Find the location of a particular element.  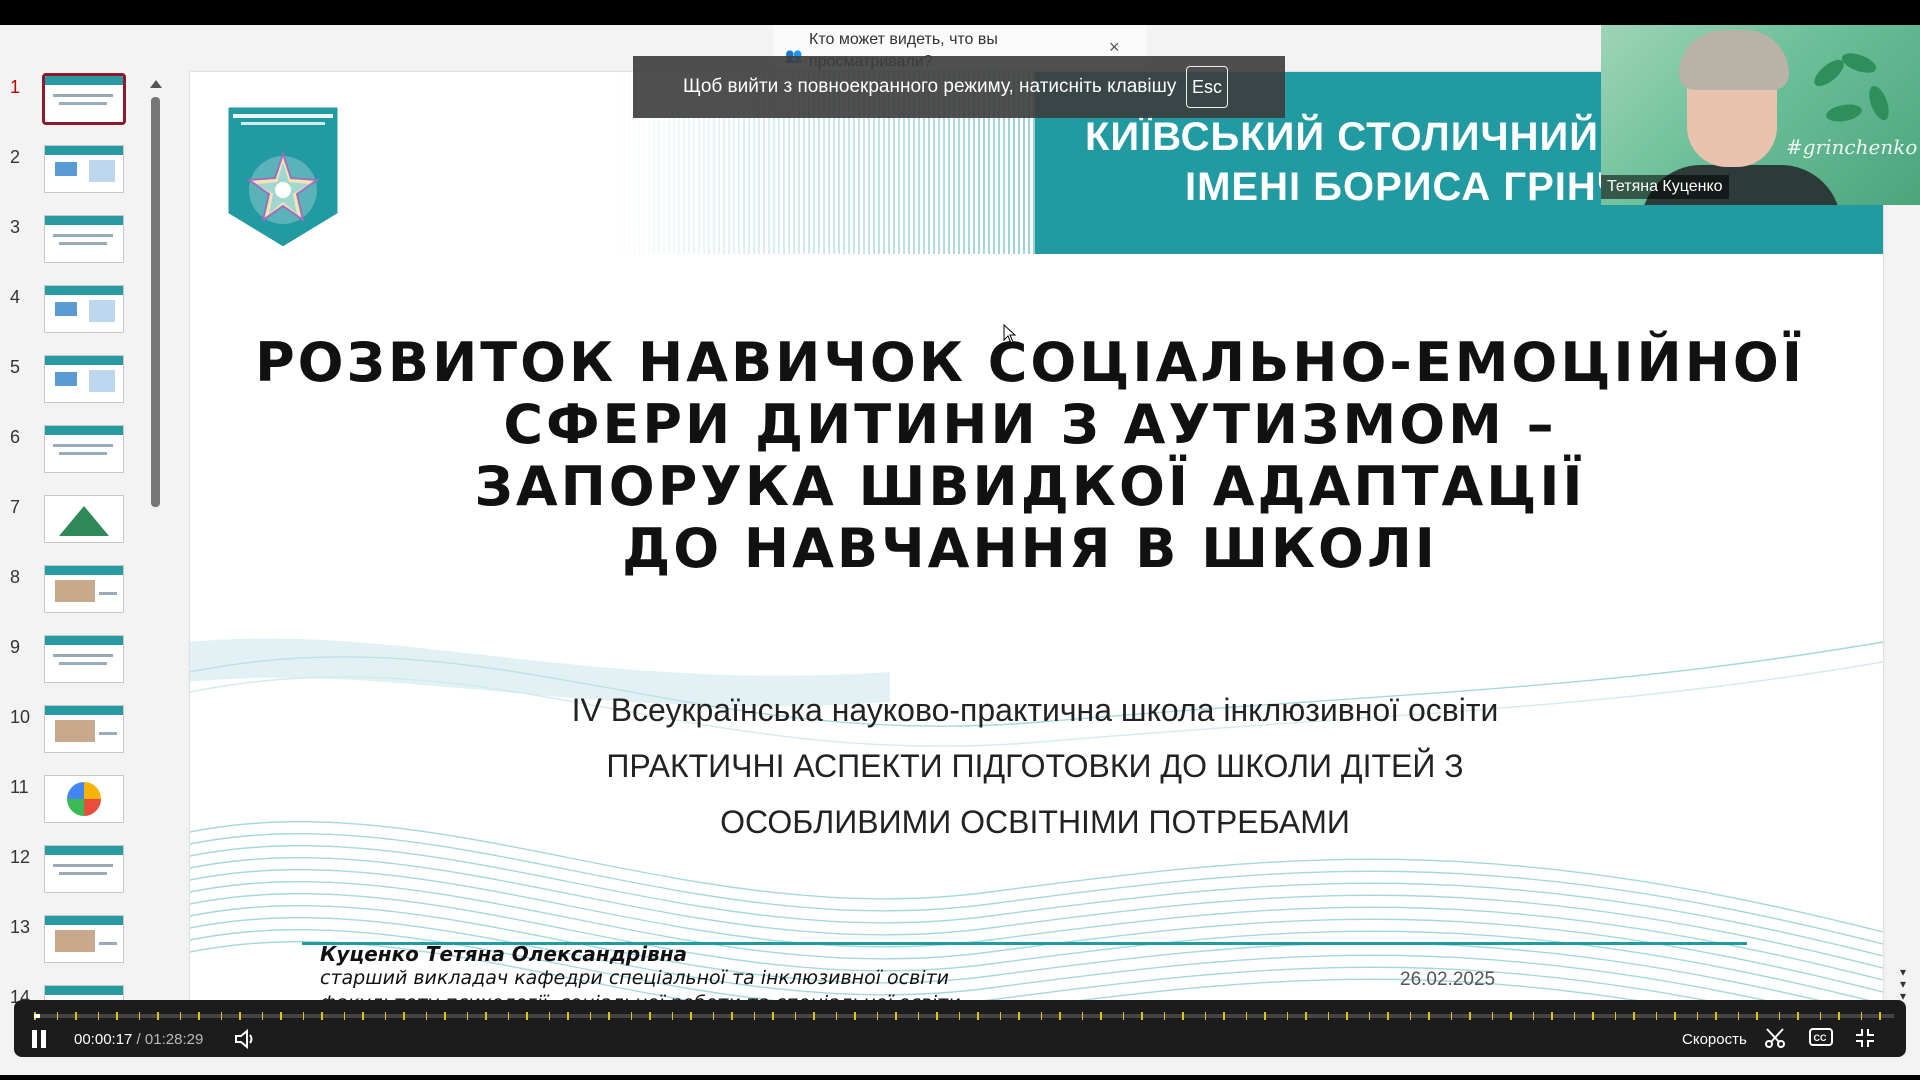

slide-thumbnail: 8 is located at coordinates (75, 595).